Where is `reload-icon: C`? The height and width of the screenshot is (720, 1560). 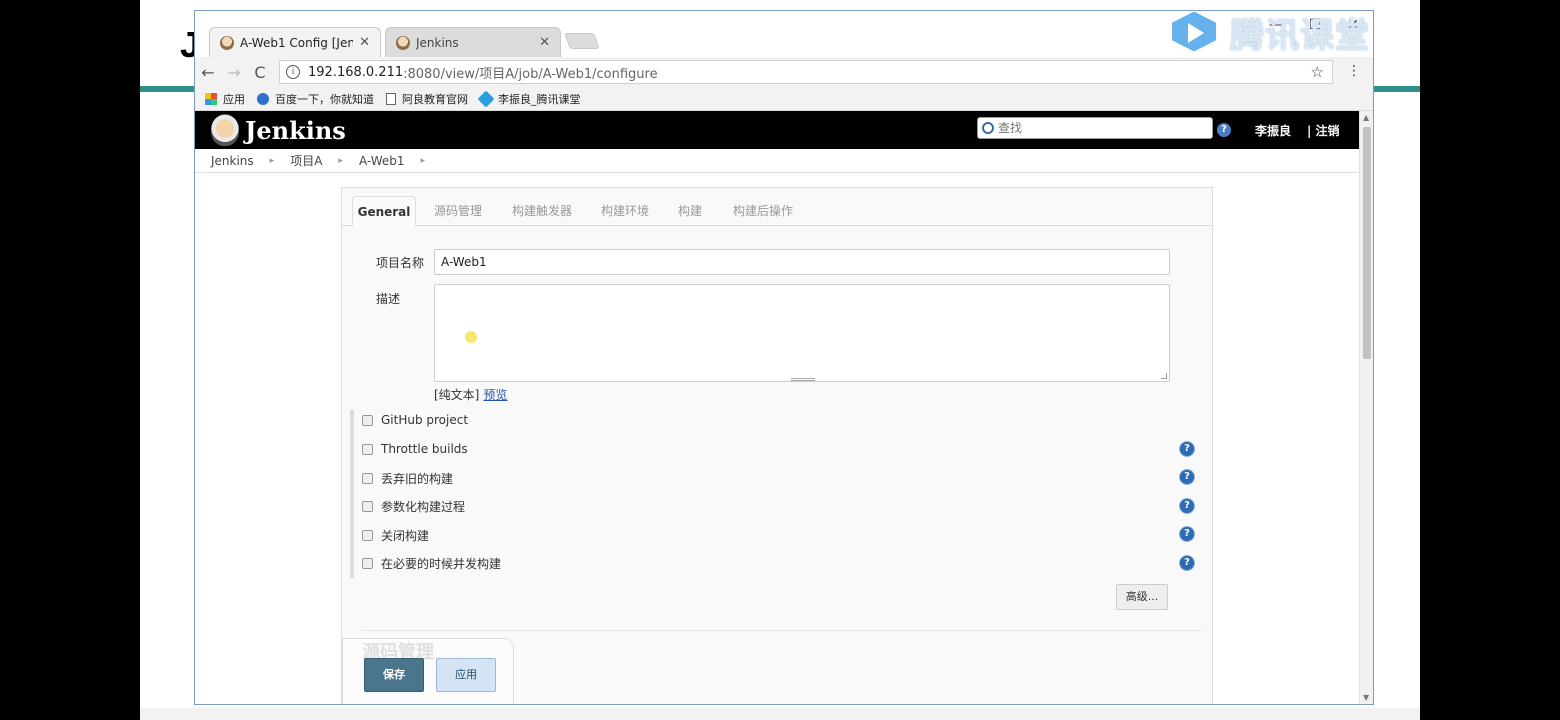
reload-icon: C is located at coordinates (260, 72).